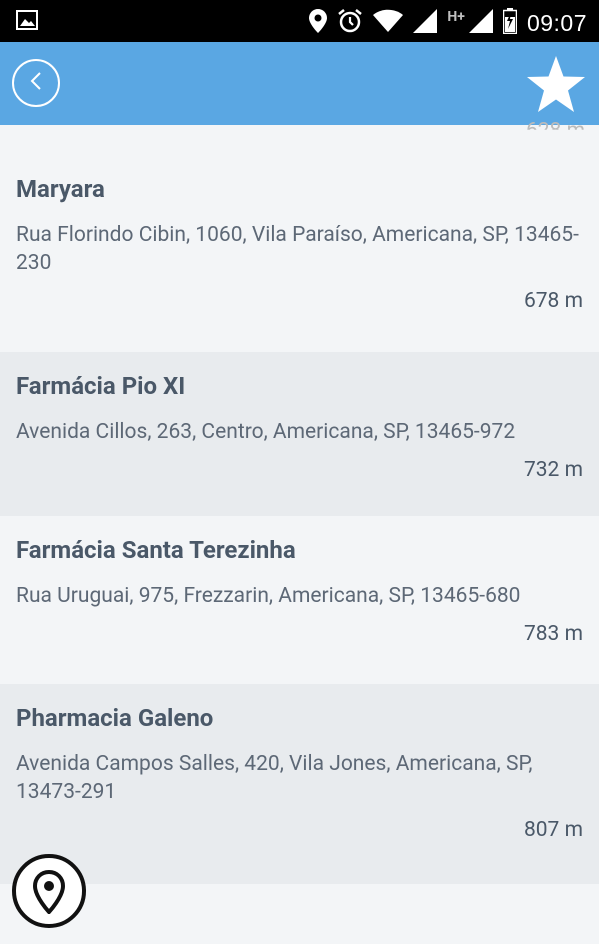 The image size is (599, 944). Describe the element at coordinates (553, 470) in the screenshot. I see `item-distance: 732 m` at that location.